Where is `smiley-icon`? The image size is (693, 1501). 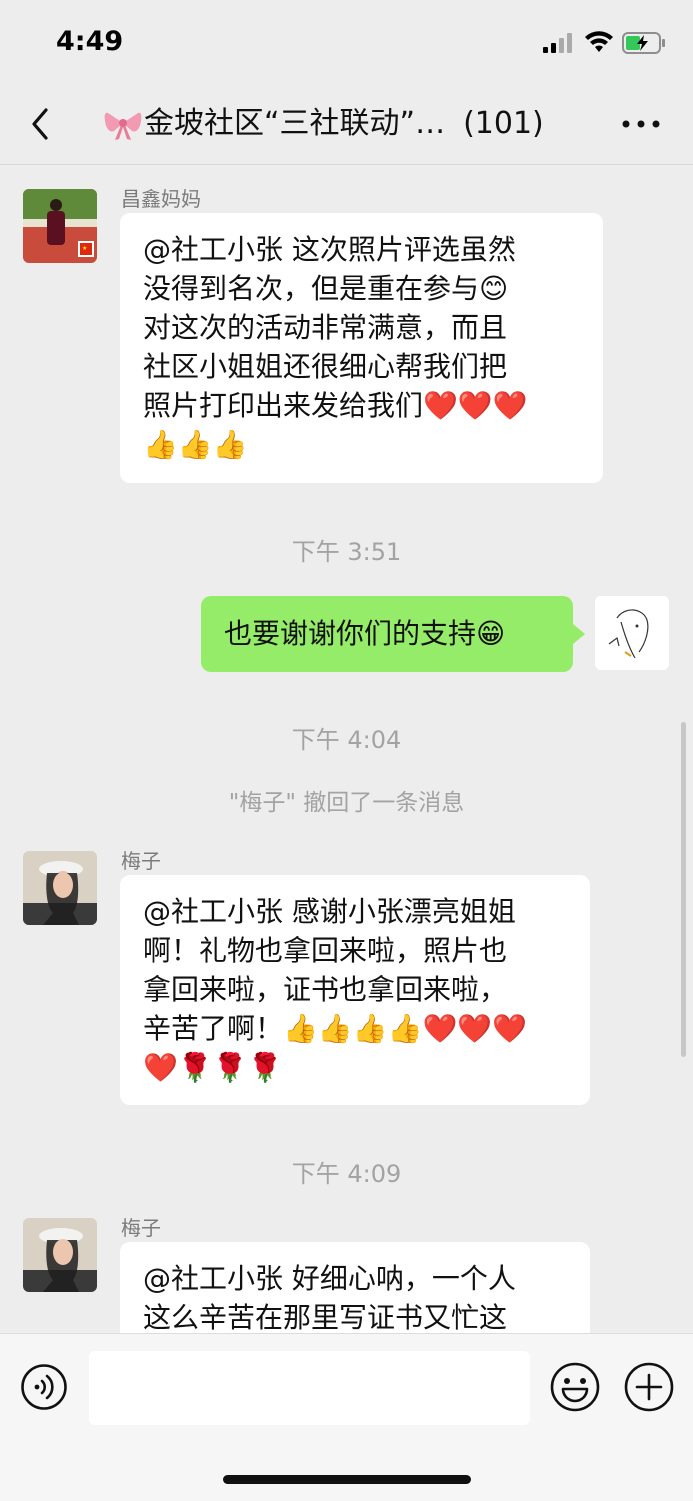 smiley-icon is located at coordinates (575, 1387).